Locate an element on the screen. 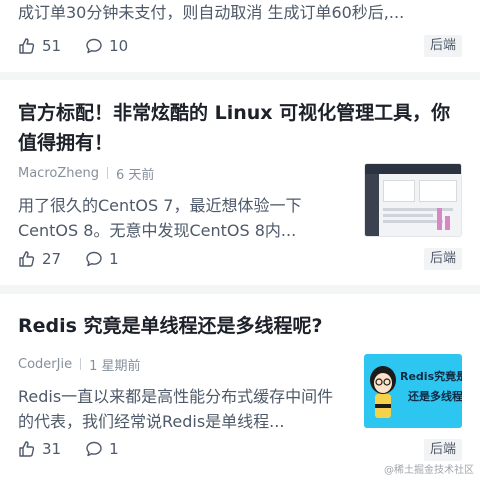 The width and height of the screenshot is (480, 480). article-actions: 51 10 is located at coordinates (85, 46).